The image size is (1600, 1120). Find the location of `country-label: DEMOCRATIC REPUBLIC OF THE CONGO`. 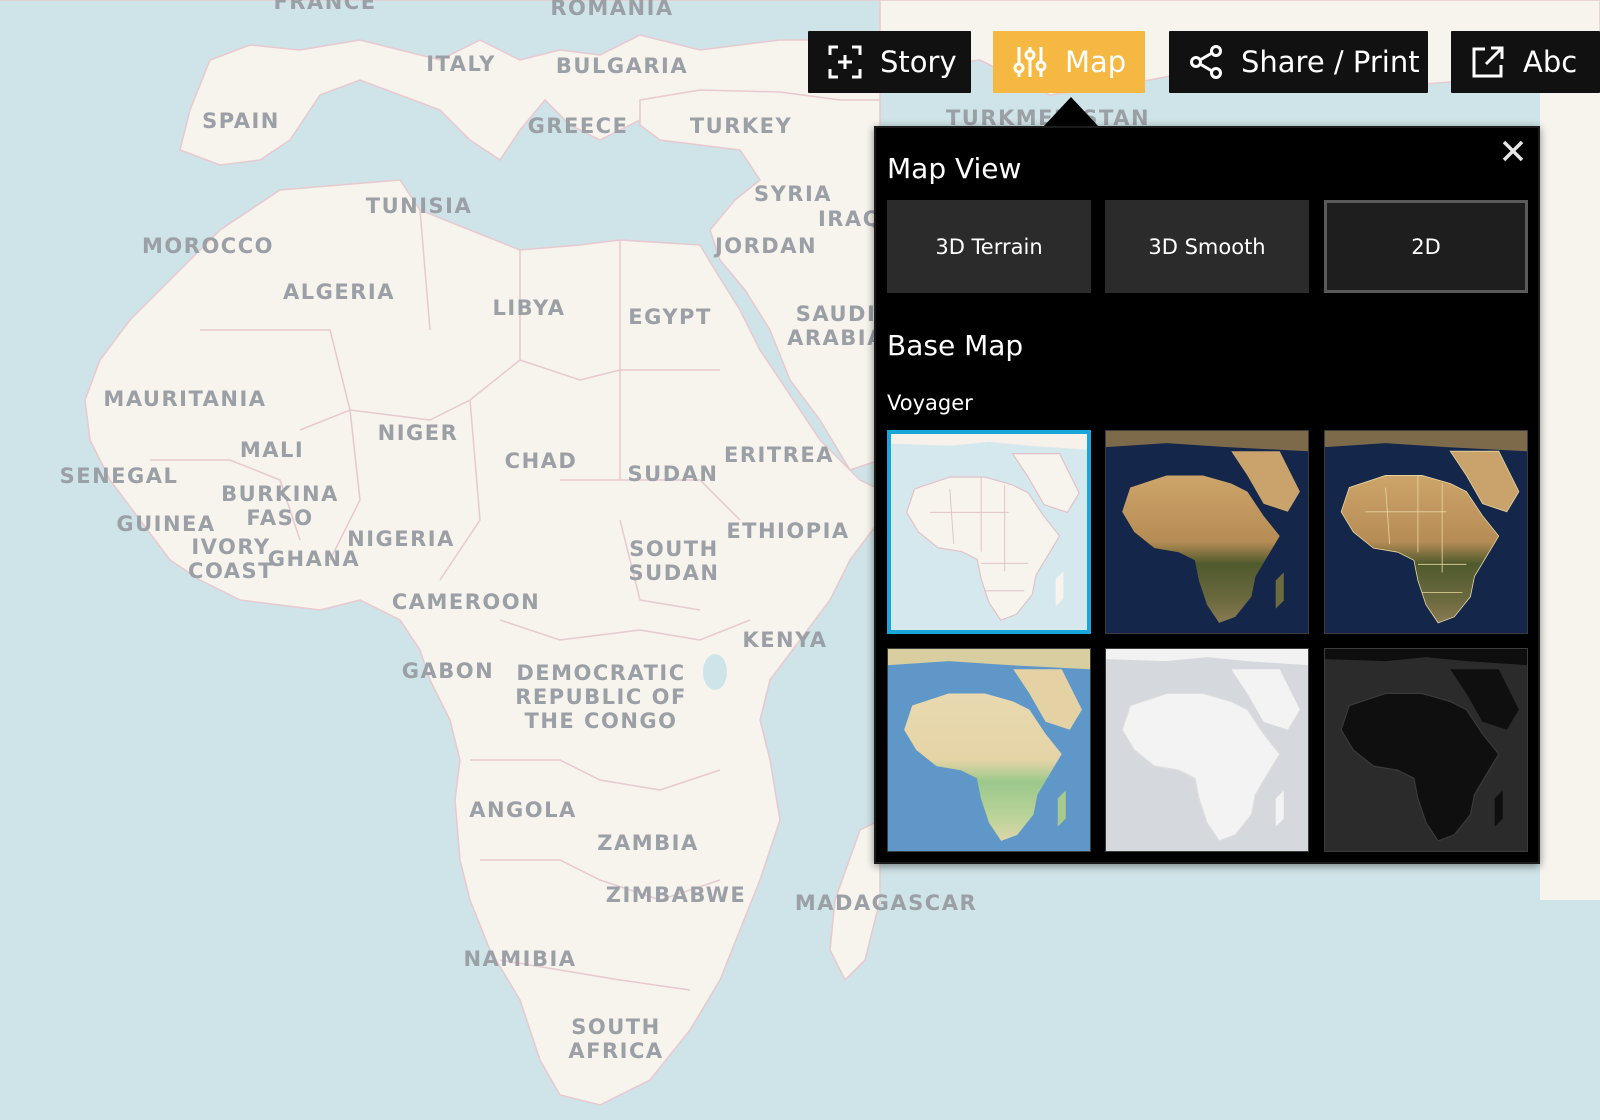

country-label: DEMOCRATIC REPUBLIC OF THE CONGO is located at coordinates (601, 697).